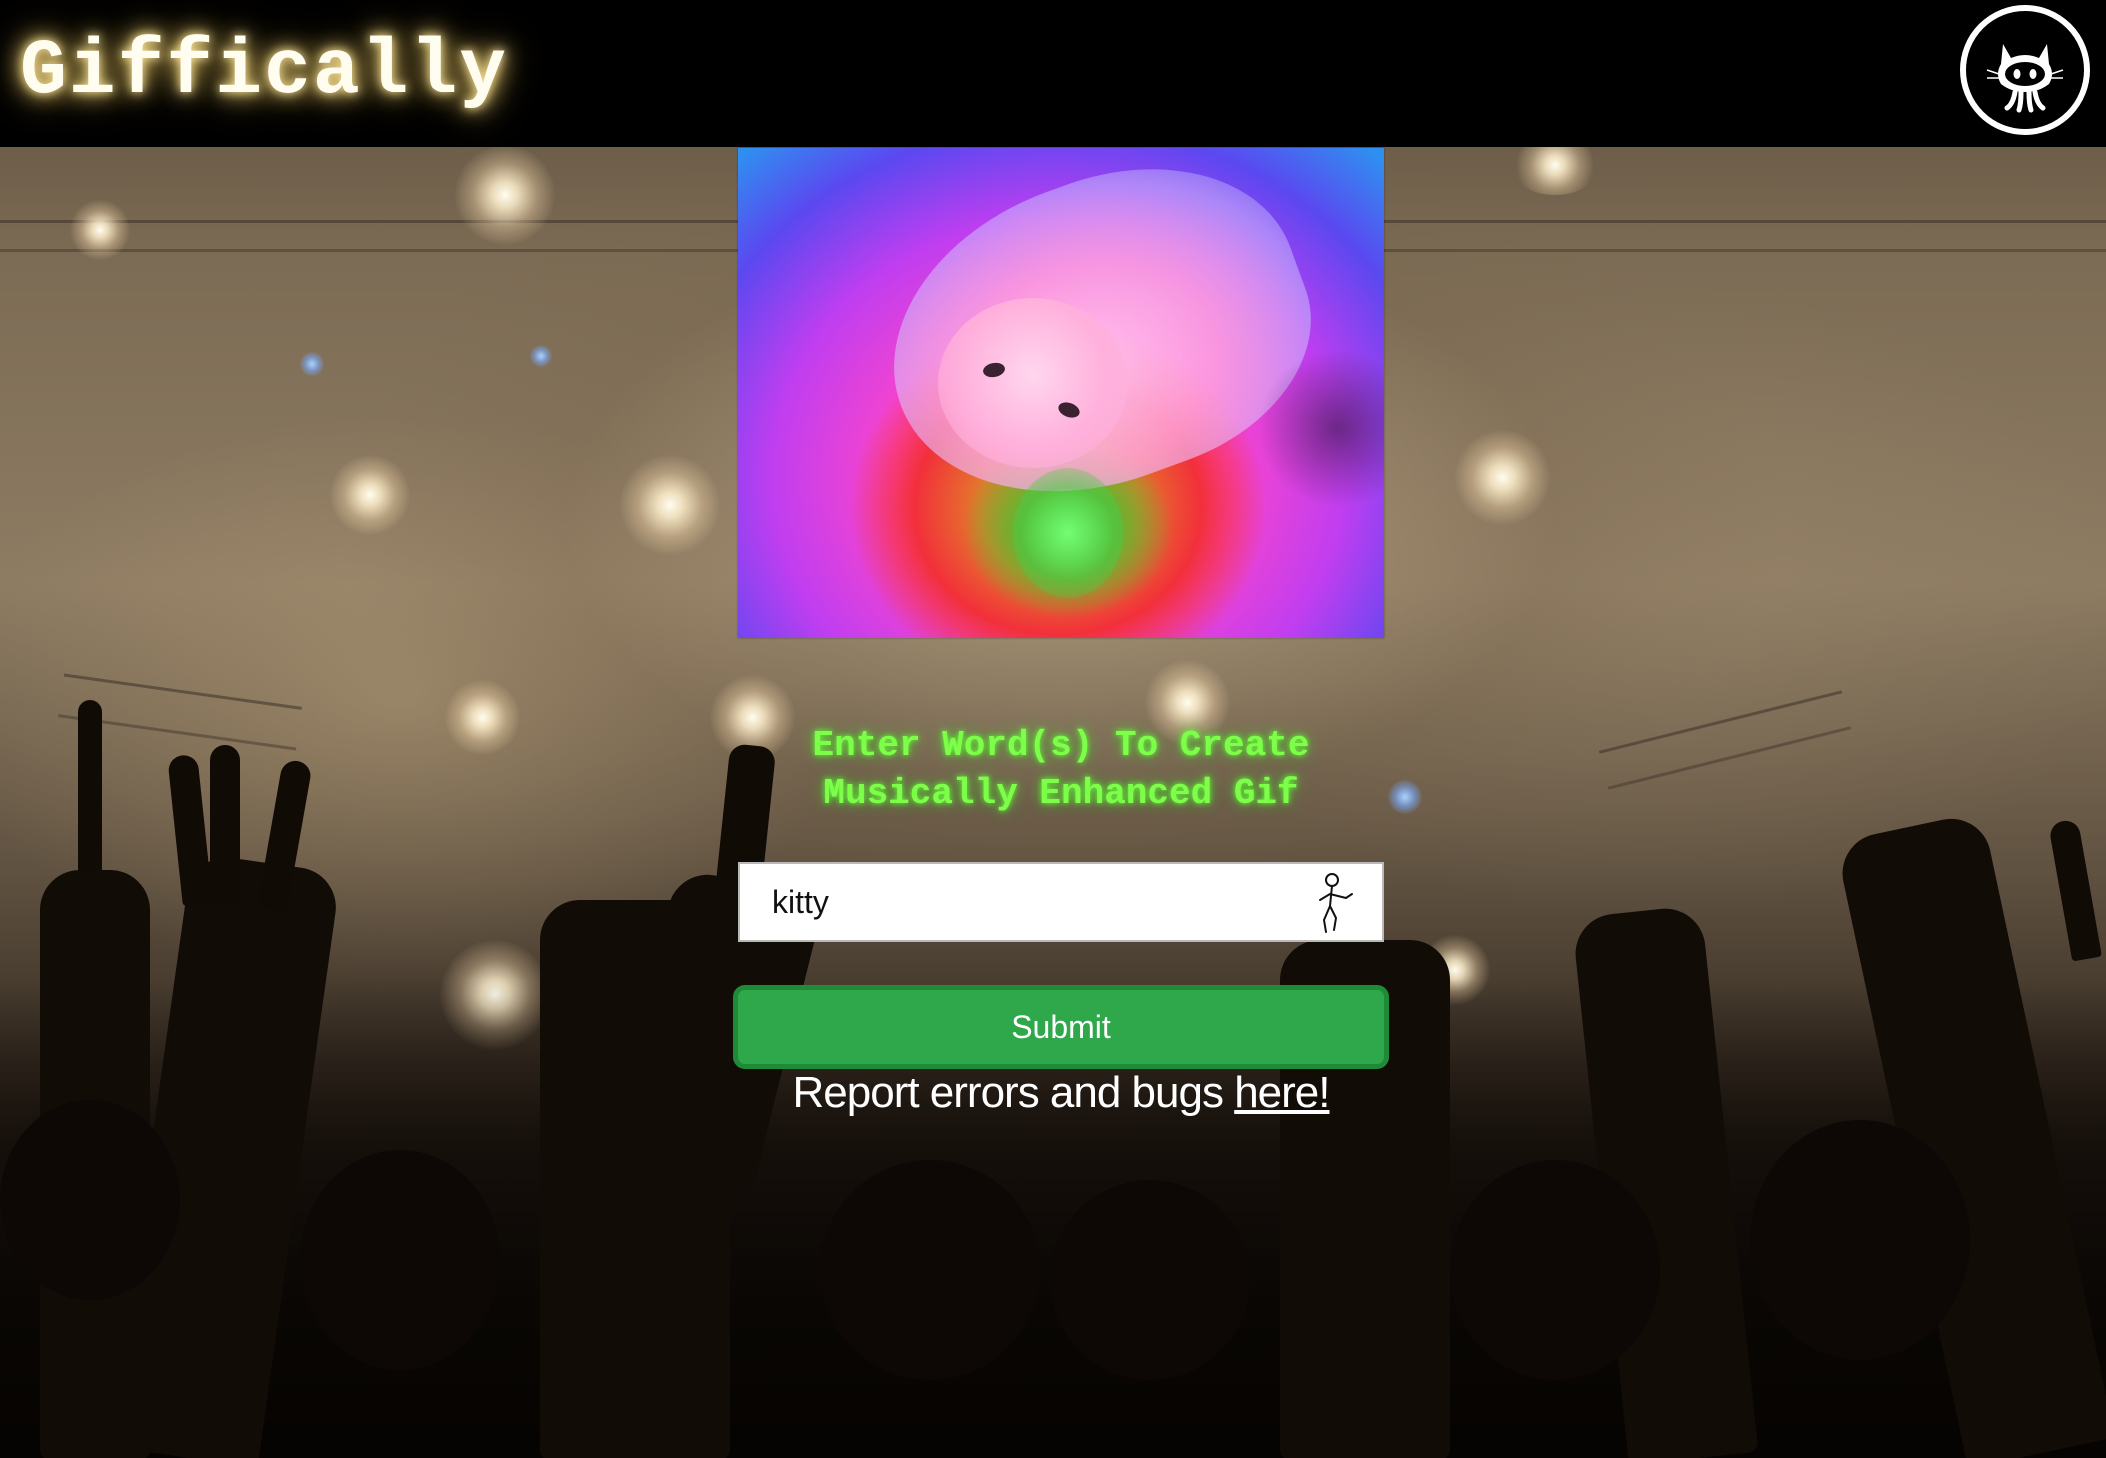 This screenshot has width=2106, height=1458. Describe the element at coordinates (264, 72) in the screenshot. I see `brand-logo: Giffically` at that location.